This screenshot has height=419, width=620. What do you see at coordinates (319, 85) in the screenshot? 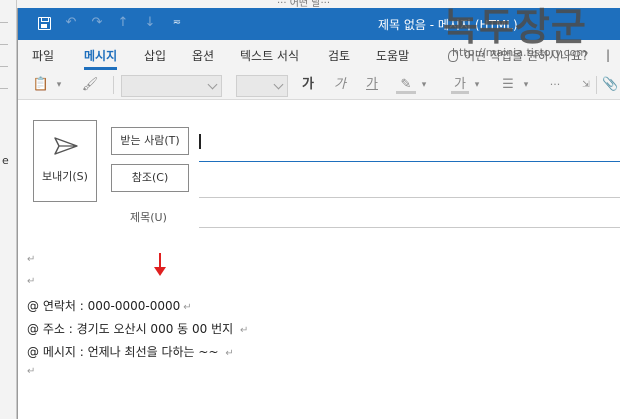
I see `ribbon-commands: 📋 ▾ 🖌 가 가 가 ✎ ▾ 가 ▾ ☰ ▾ ··· ⇲ 📎` at bounding box center [319, 85].